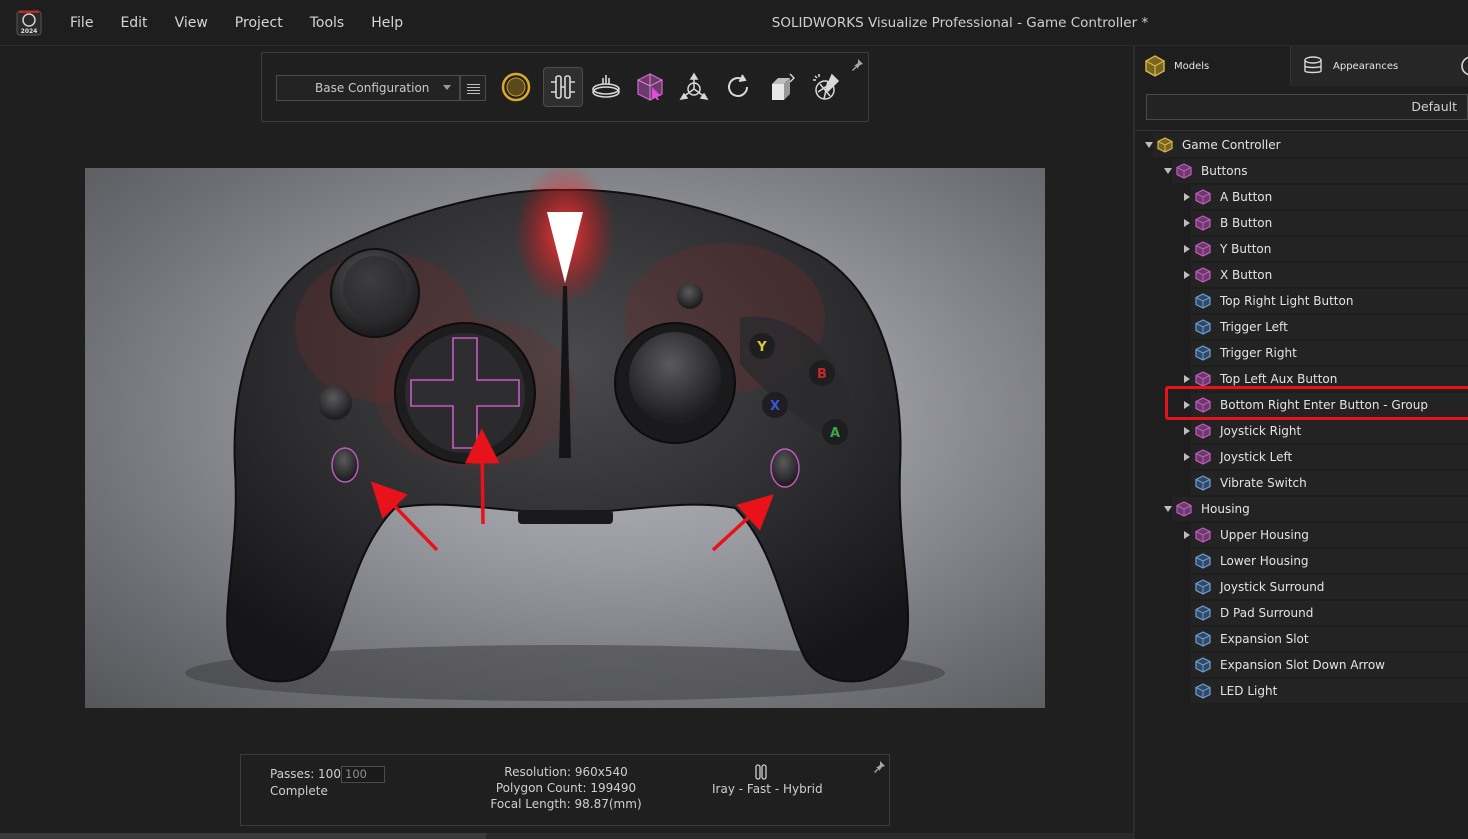 Image resolution: width=1468 pixels, height=839 pixels. I want to click on tab-models-label: Models, so click(1192, 66).